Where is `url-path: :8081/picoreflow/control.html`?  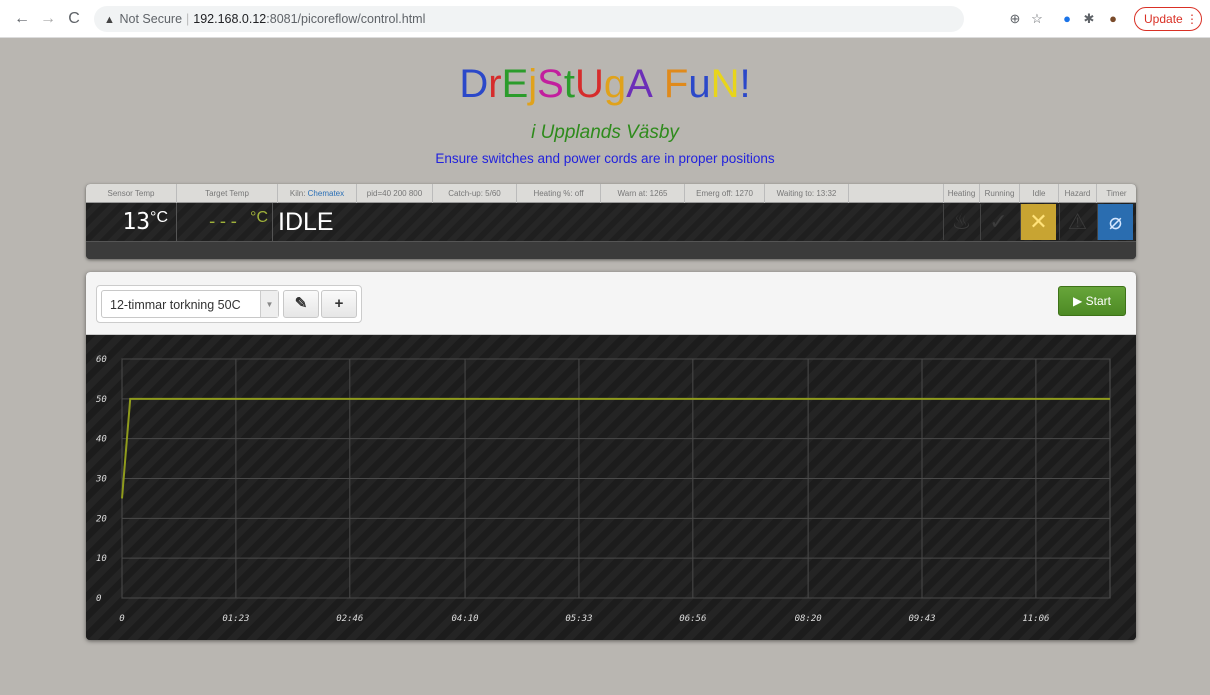
url-path: :8081/picoreflow/control.html is located at coordinates (346, 19).